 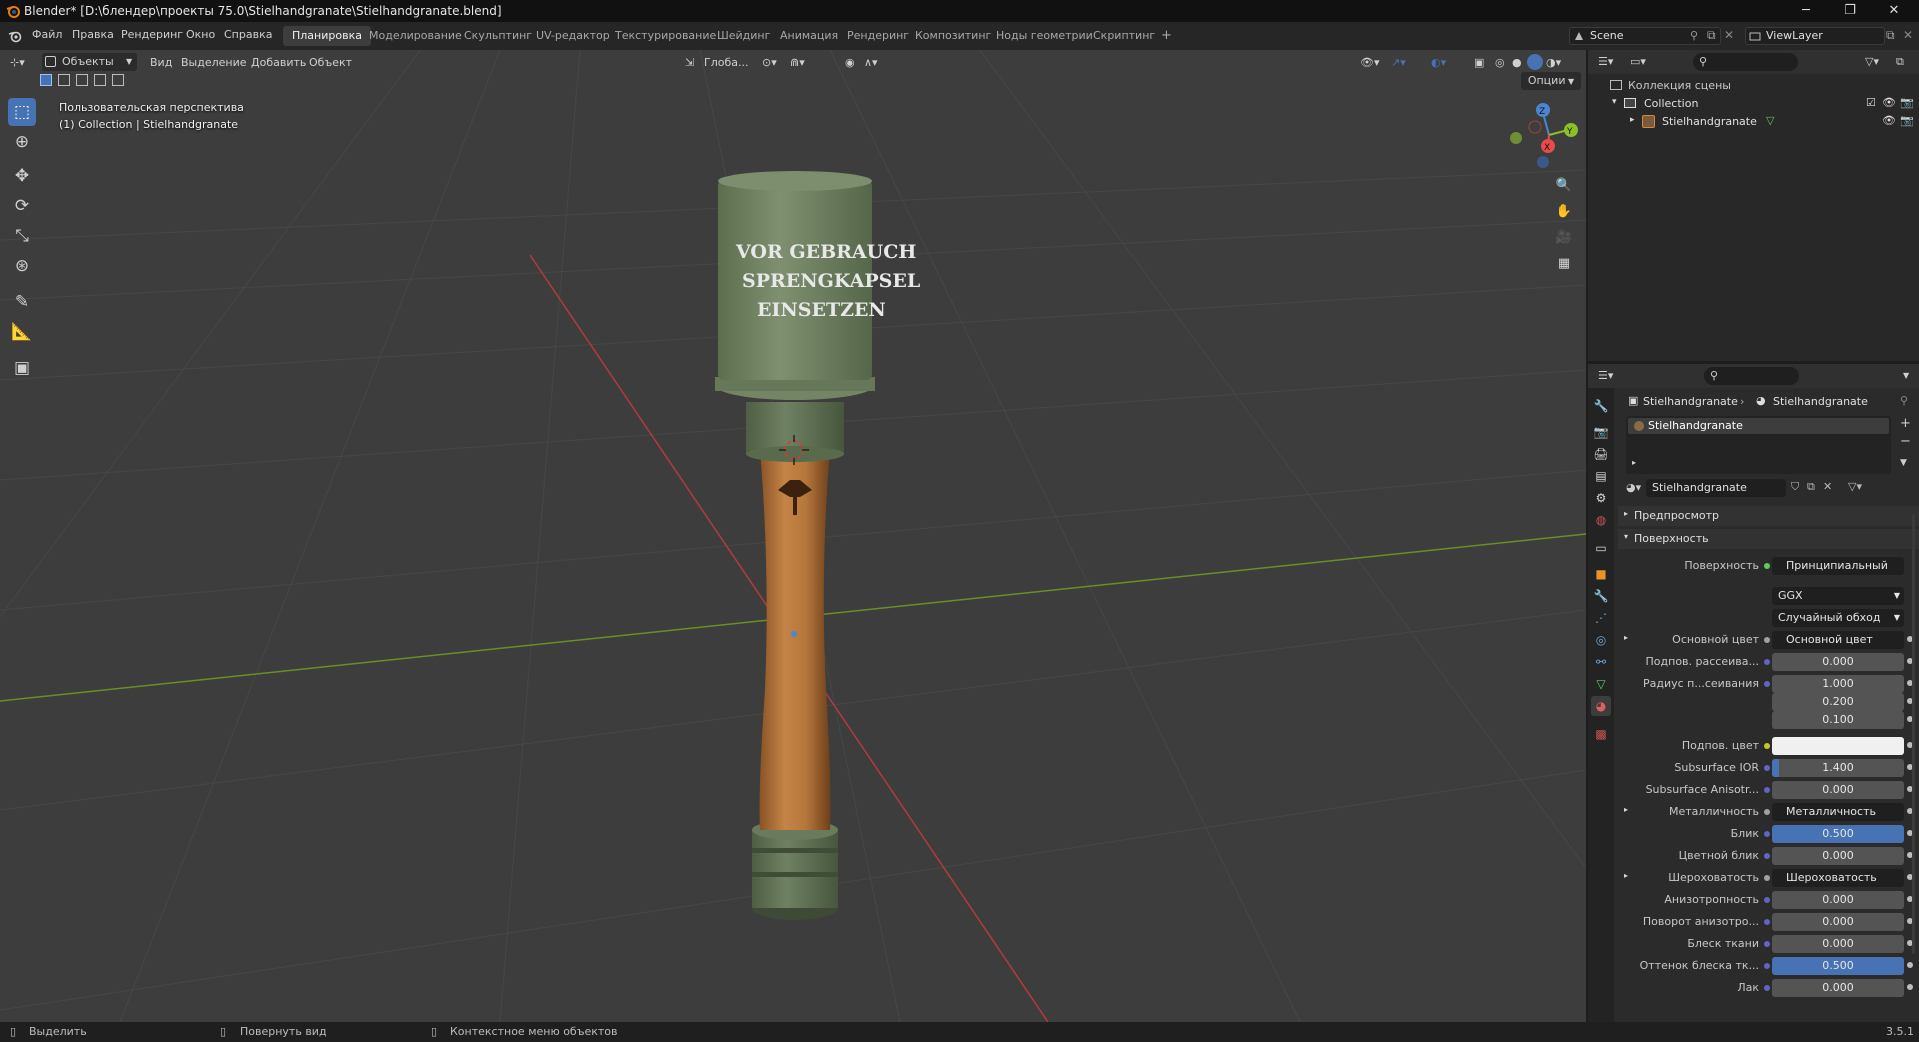 What do you see at coordinates (1838, 596) in the screenshot?
I see `distribution-dropdown: GGX ▼` at bounding box center [1838, 596].